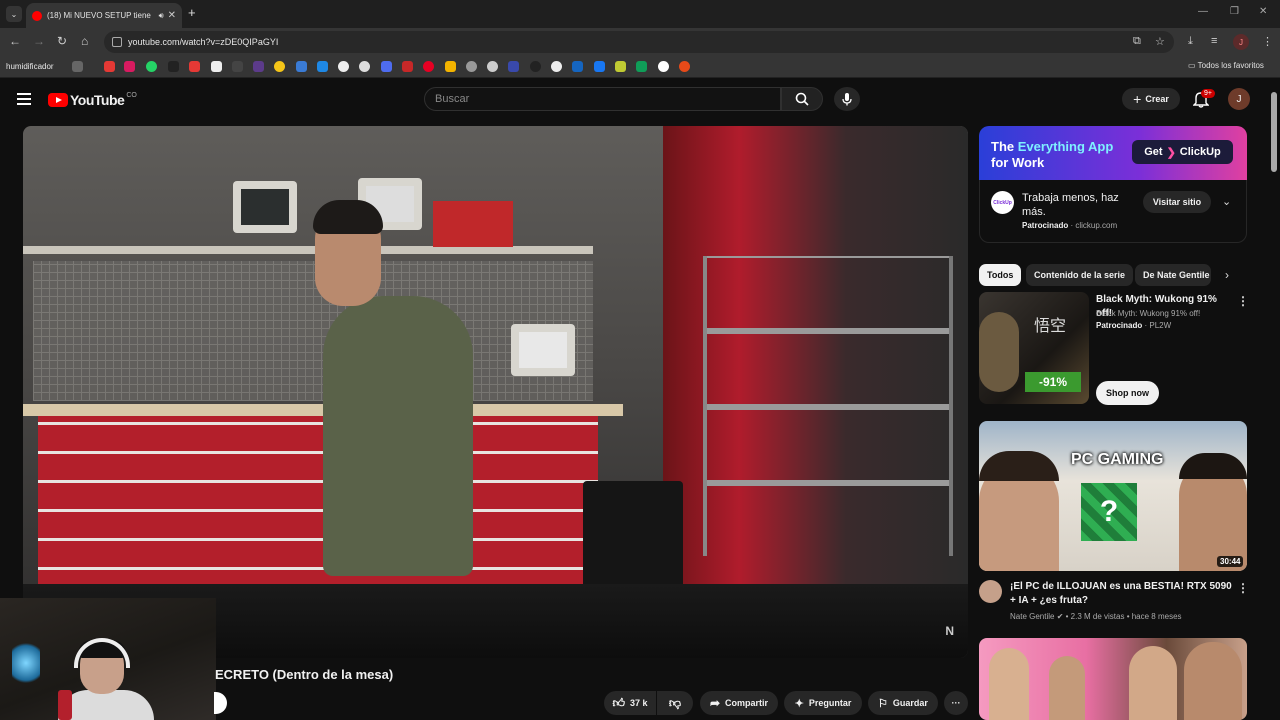 This screenshot has width=1280, height=720. What do you see at coordinates (1034, 348) in the screenshot?
I see `rec-thumbnail: 悟空 -91%` at bounding box center [1034, 348].